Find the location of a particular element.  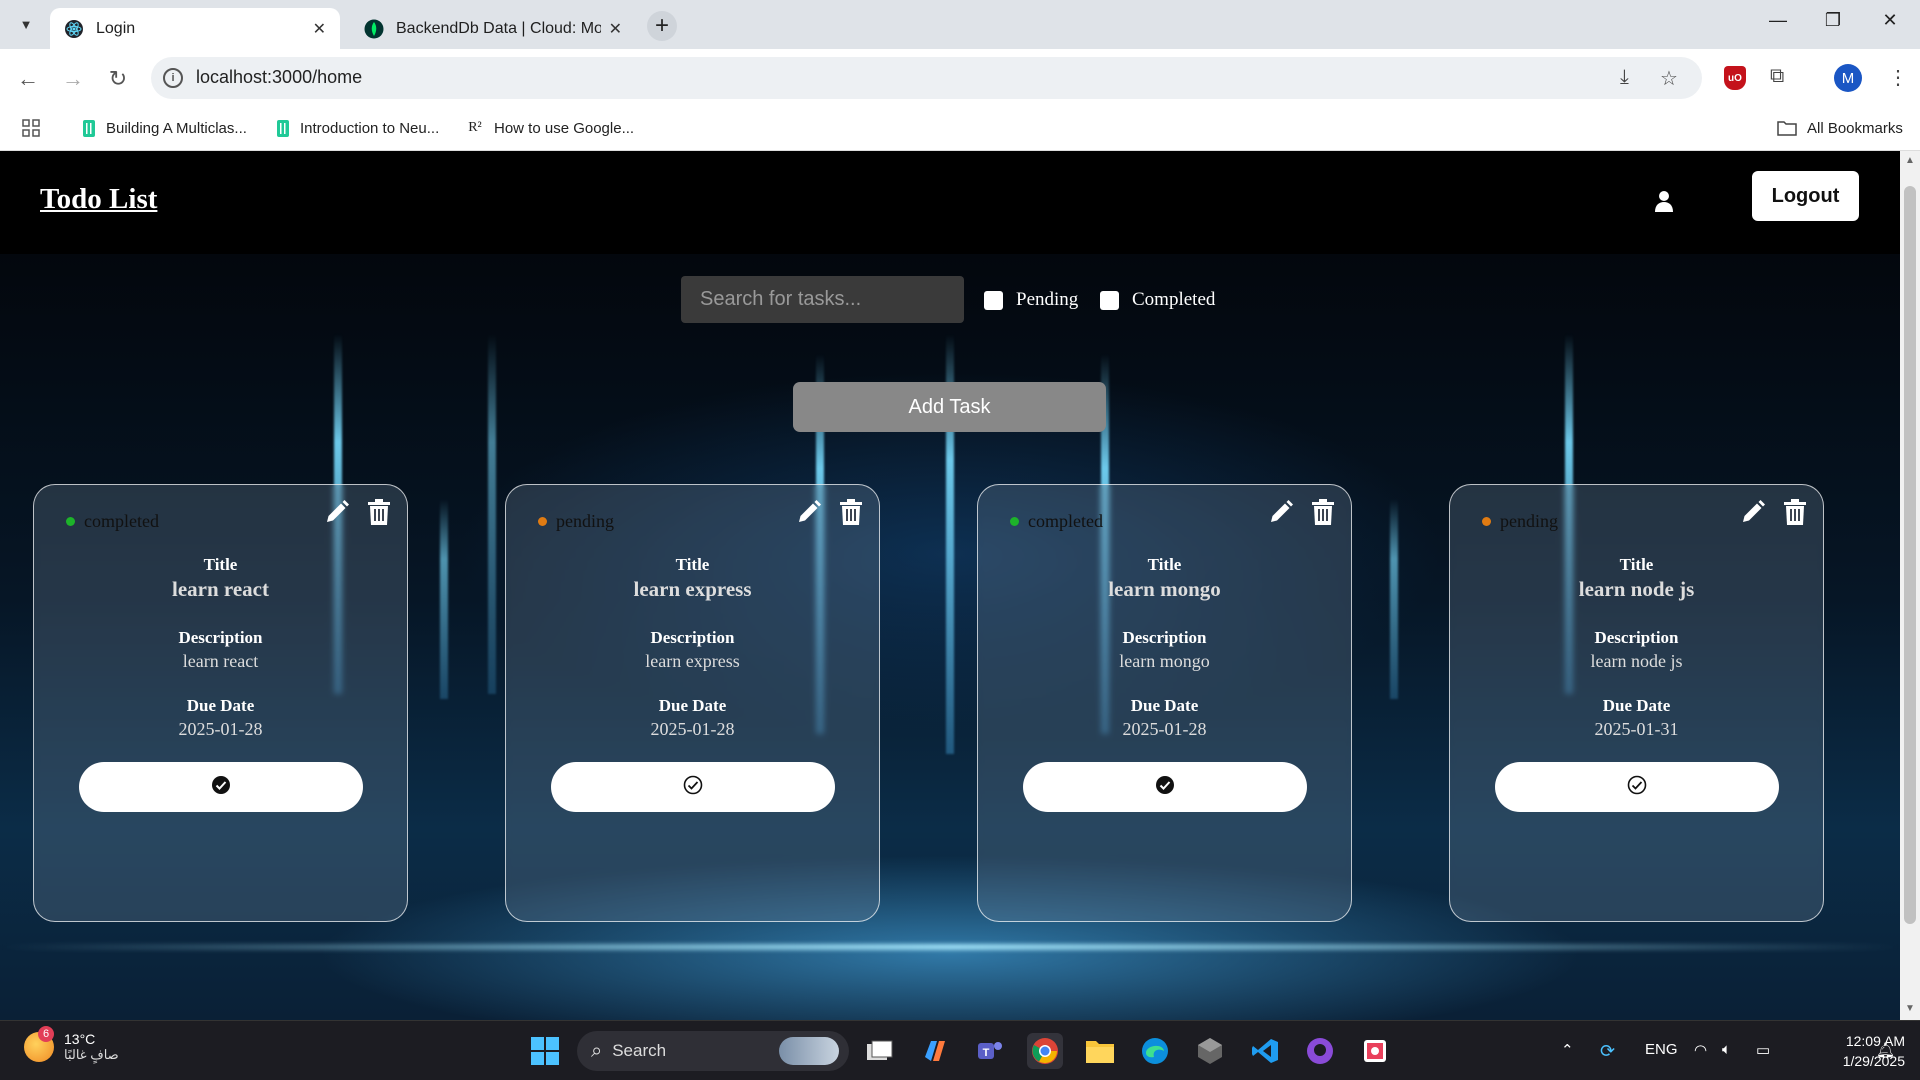

wifi-icon: ◠ is located at coordinates (1700, 1050).